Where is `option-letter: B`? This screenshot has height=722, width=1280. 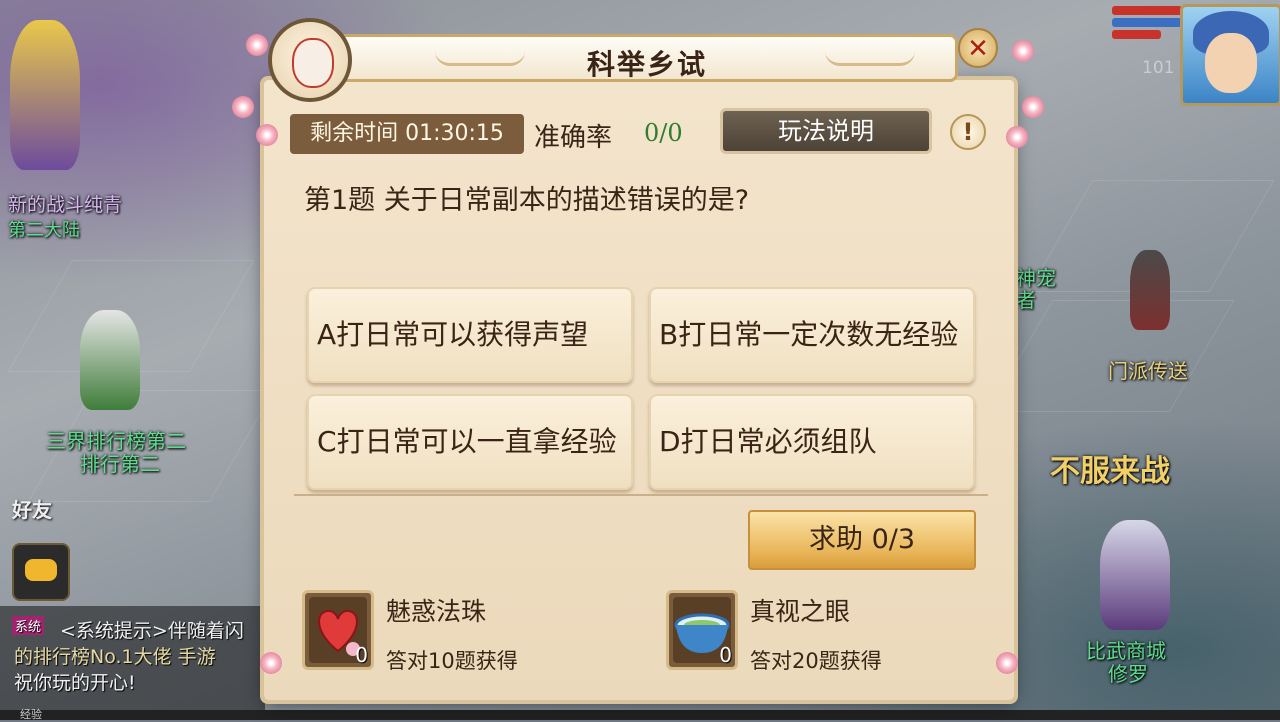 option-letter: B is located at coordinates (669, 334).